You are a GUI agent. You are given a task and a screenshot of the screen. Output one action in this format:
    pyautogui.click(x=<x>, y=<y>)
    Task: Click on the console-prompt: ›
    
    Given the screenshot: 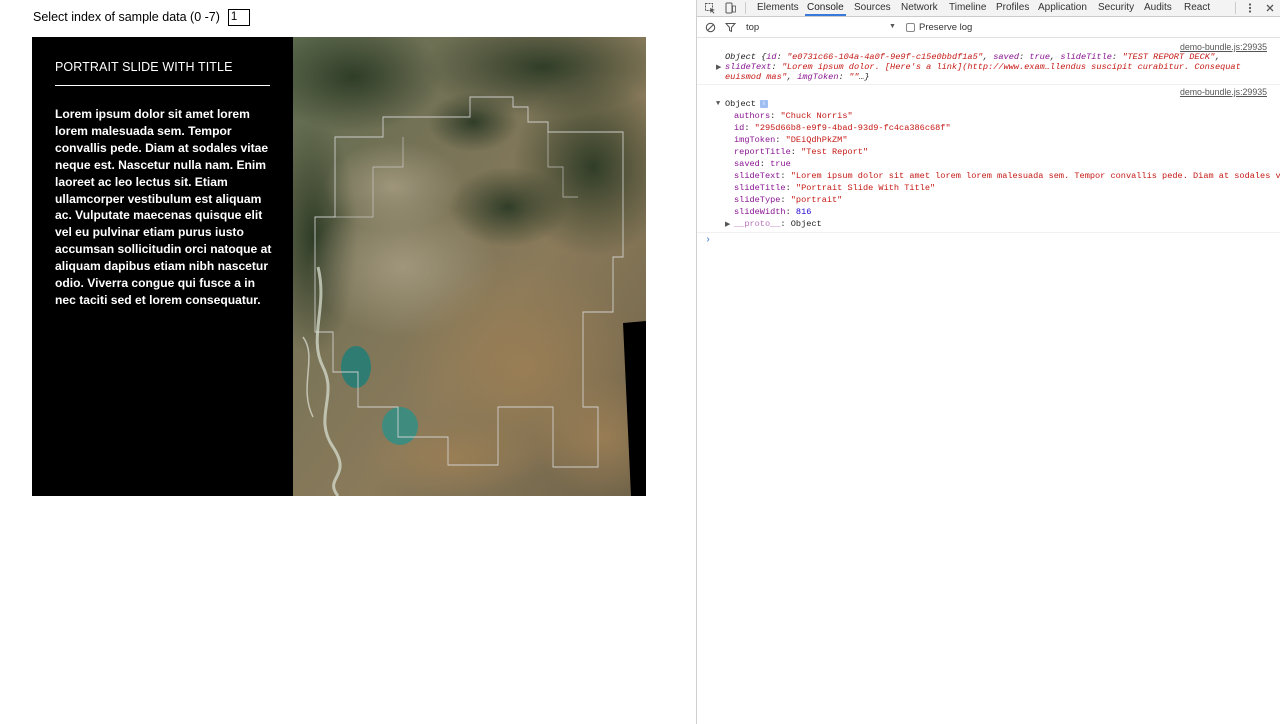 What is the action you would take?
    pyautogui.click(x=708, y=240)
    